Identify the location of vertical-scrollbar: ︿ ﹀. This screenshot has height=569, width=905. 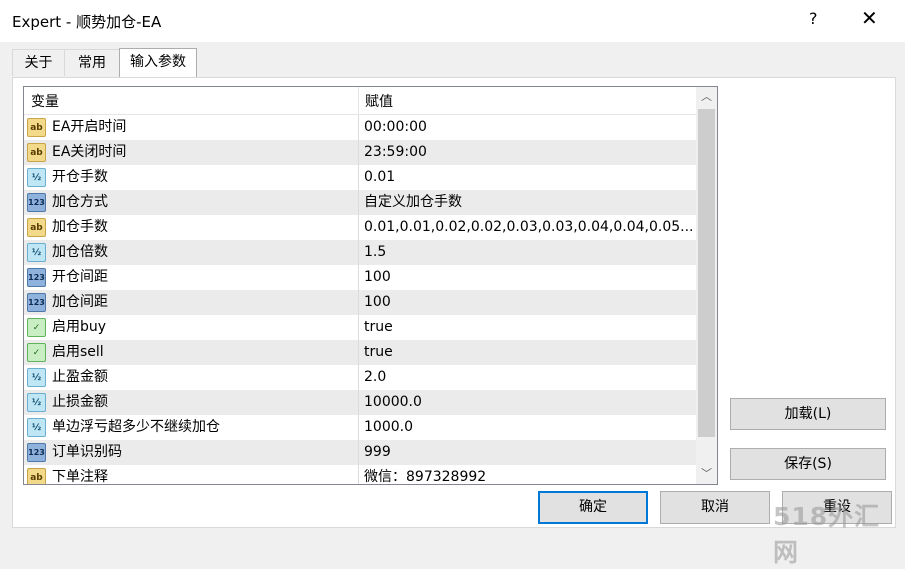
(706, 285).